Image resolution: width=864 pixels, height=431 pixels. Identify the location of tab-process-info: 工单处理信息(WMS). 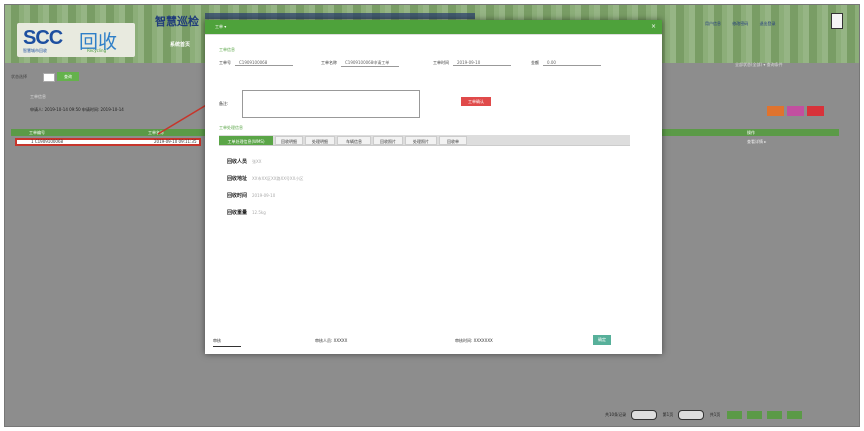
(246, 140).